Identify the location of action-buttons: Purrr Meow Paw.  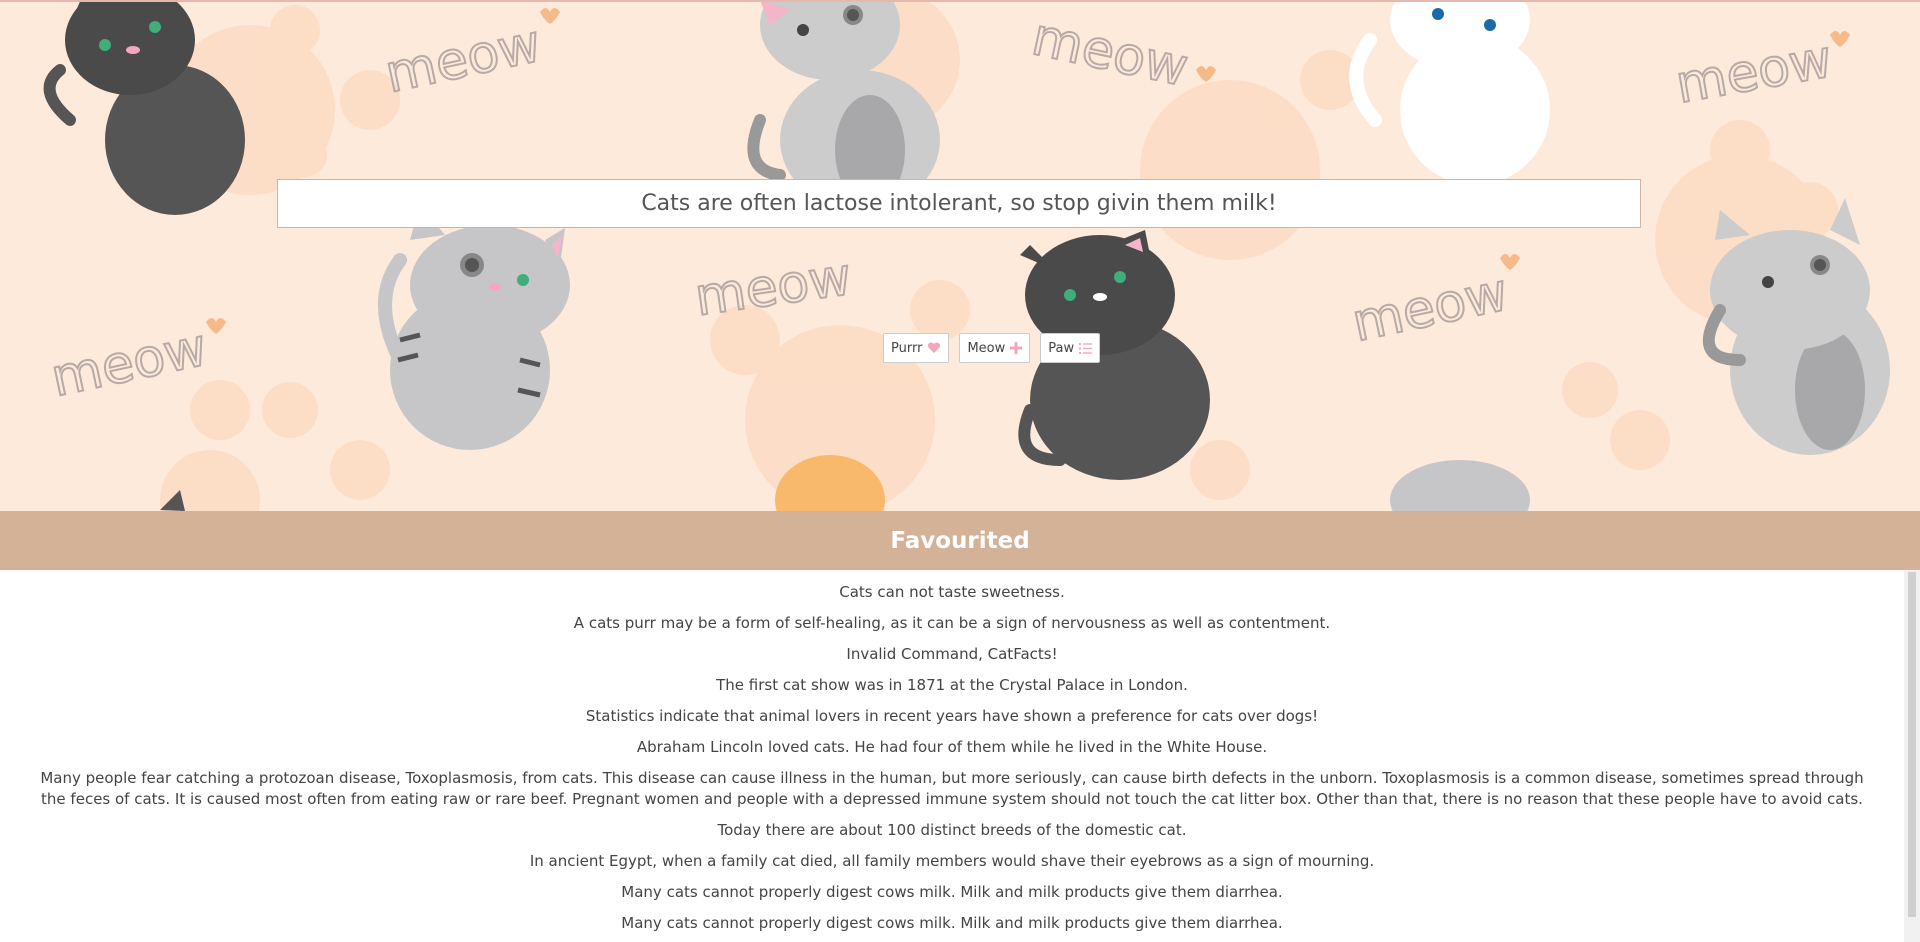
(992, 348).